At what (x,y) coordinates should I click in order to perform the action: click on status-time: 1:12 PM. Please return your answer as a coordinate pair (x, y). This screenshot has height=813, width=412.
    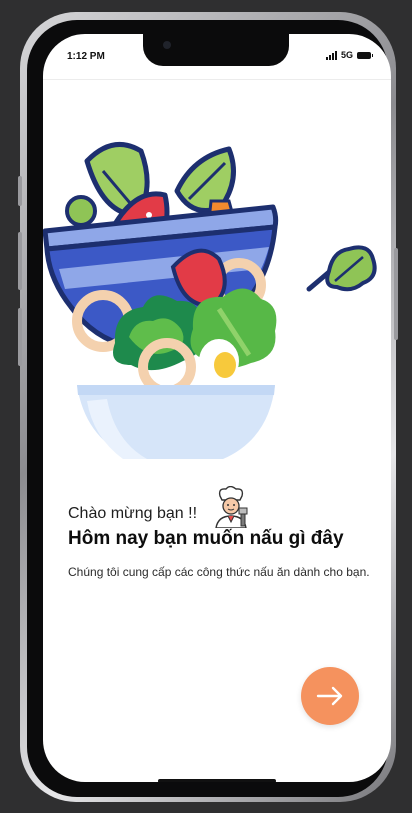
    Looking at the image, I should click on (86, 56).